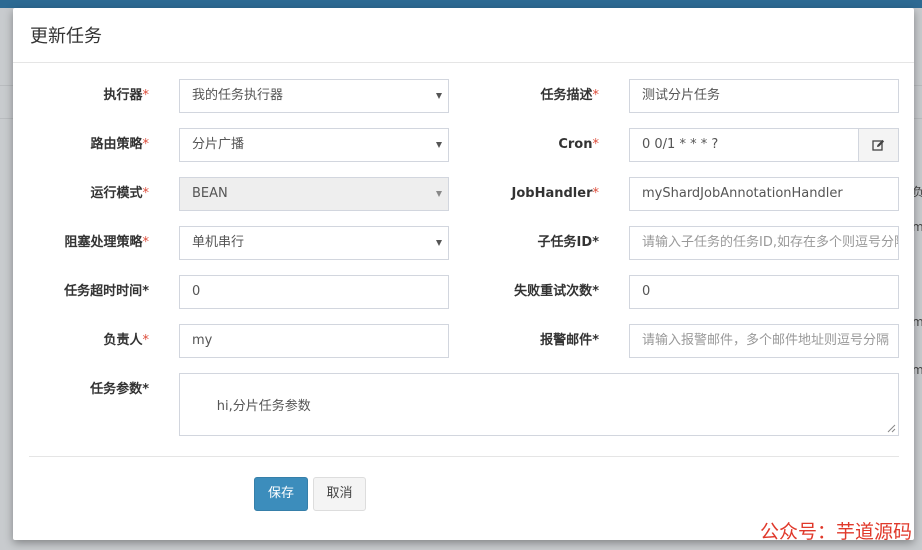  What do you see at coordinates (555, 193) in the screenshot?
I see `job-handler-label: JobHandler*` at bounding box center [555, 193].